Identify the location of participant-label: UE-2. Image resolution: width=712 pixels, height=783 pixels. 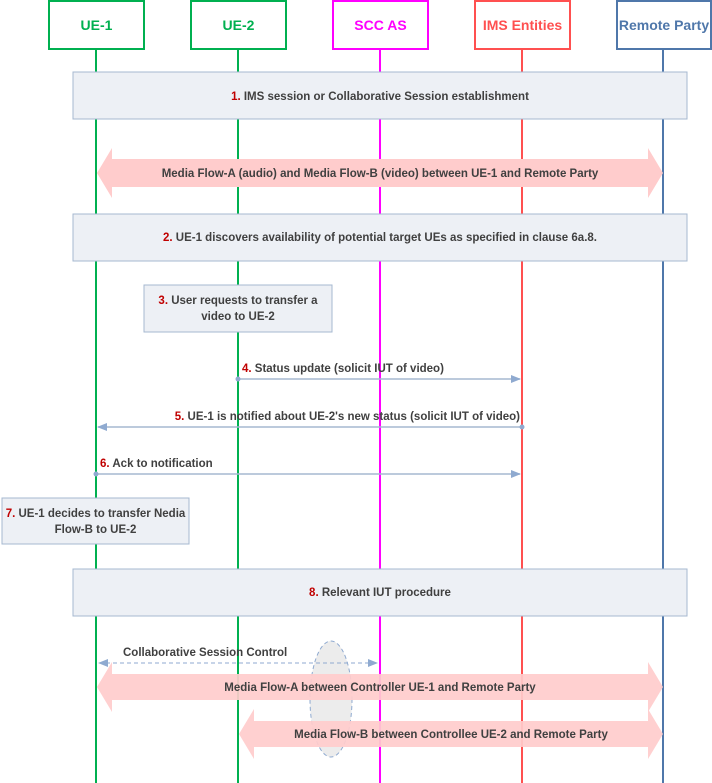
(239, 25).